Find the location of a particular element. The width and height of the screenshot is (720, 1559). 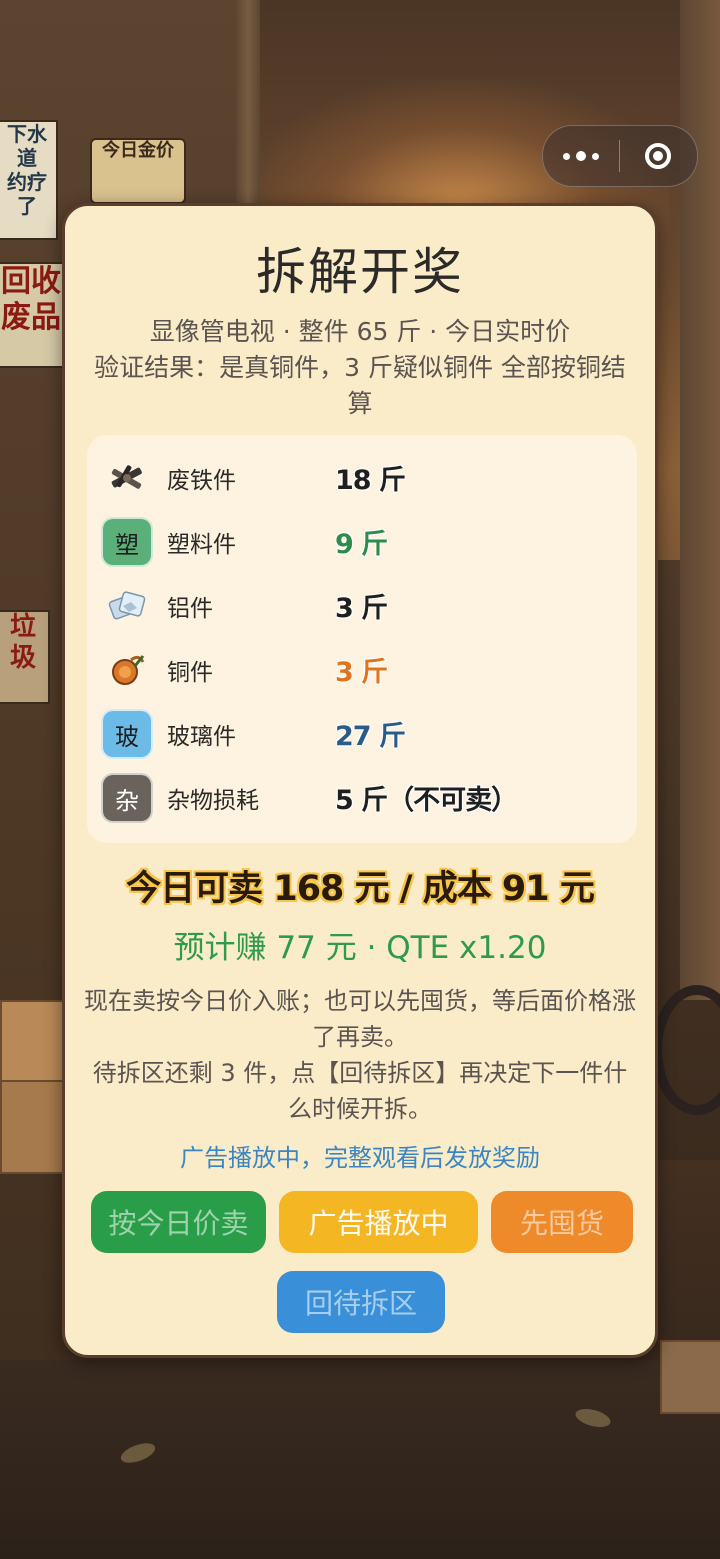

close-circle-icon is located at coordinates (658, 156).